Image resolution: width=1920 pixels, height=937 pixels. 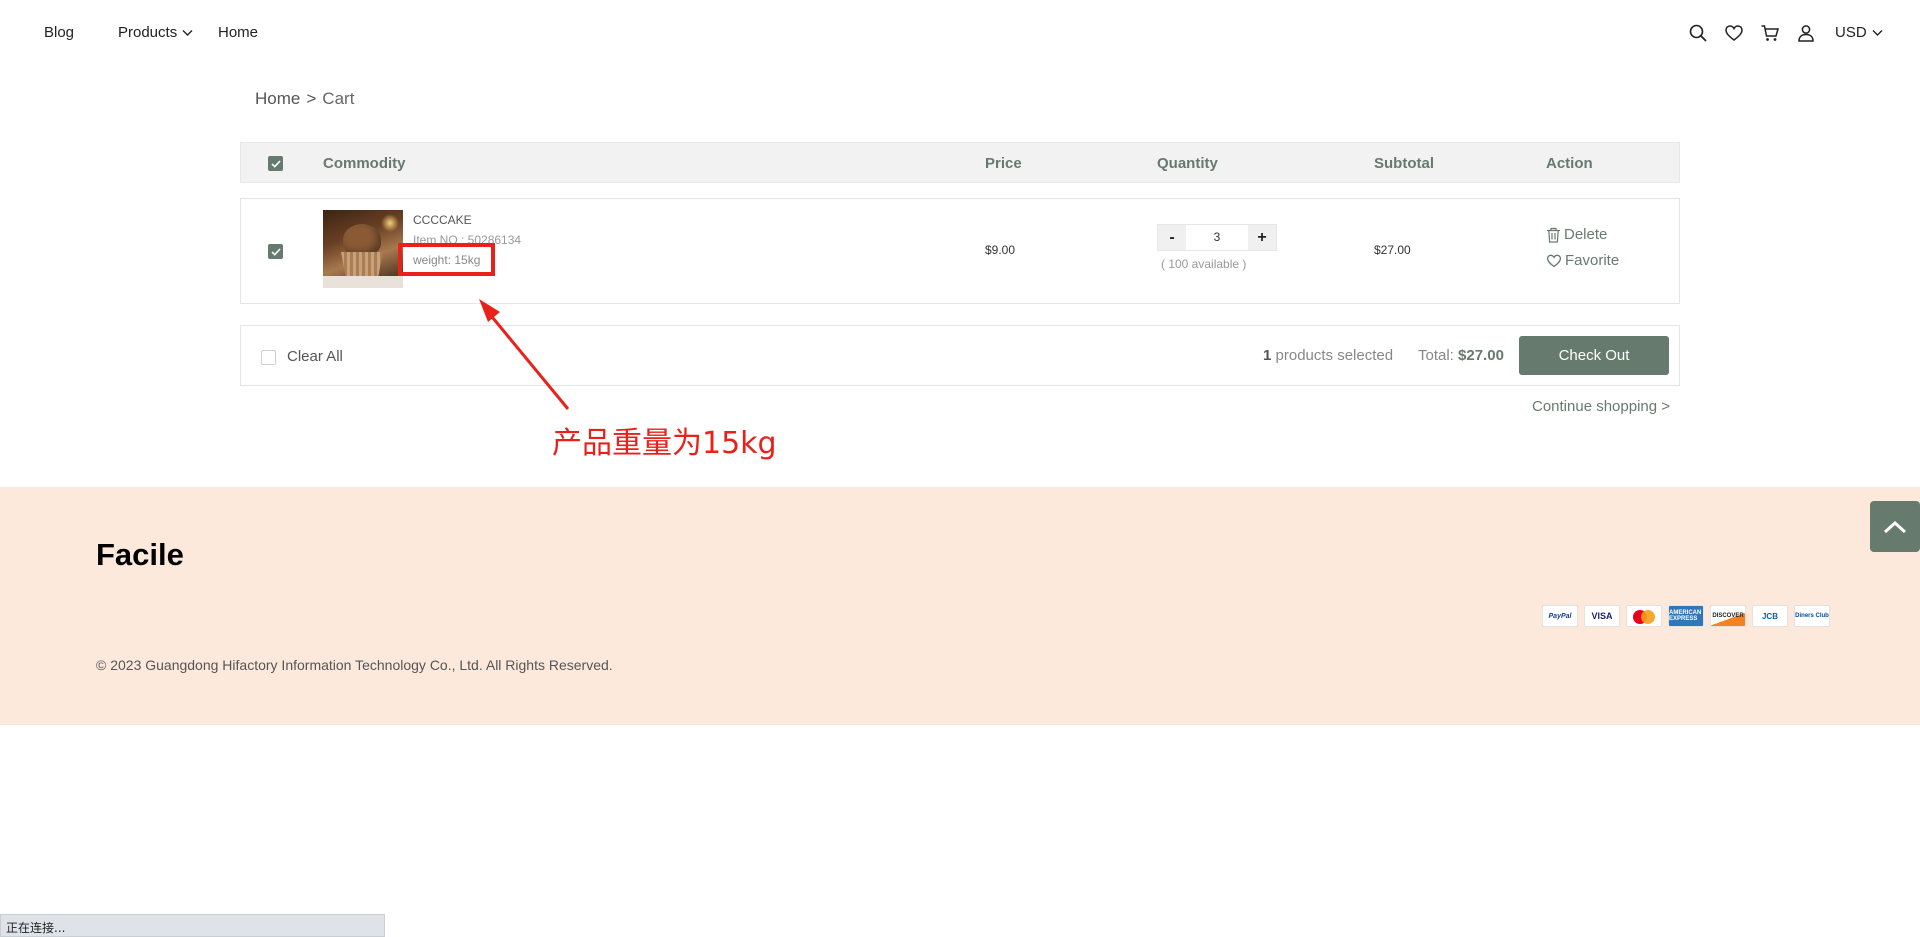 I want to click on quantity-stepper: - +, so click(x=1217, y=237).